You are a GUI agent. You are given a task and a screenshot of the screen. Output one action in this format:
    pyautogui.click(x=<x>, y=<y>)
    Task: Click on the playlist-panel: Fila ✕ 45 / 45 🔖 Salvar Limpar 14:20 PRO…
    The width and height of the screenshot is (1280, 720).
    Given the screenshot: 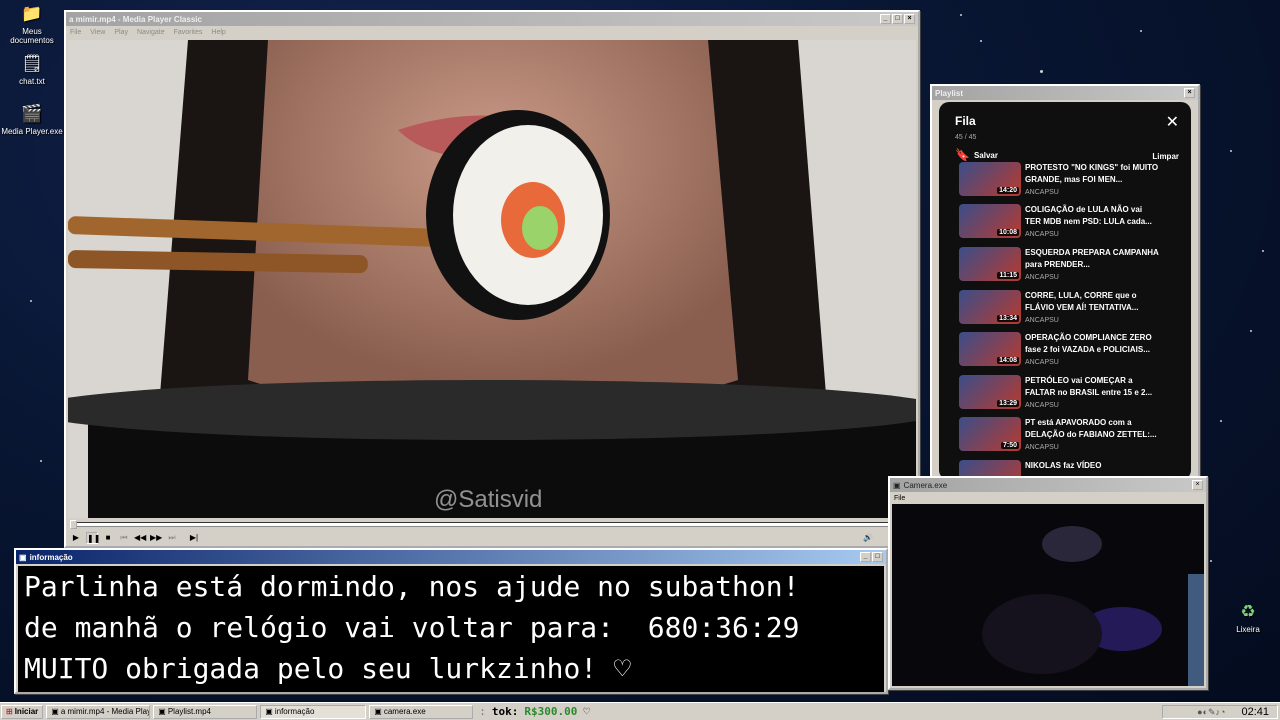 What is the action you would take?
    pyautogui.click(x=1065, y=291)
    